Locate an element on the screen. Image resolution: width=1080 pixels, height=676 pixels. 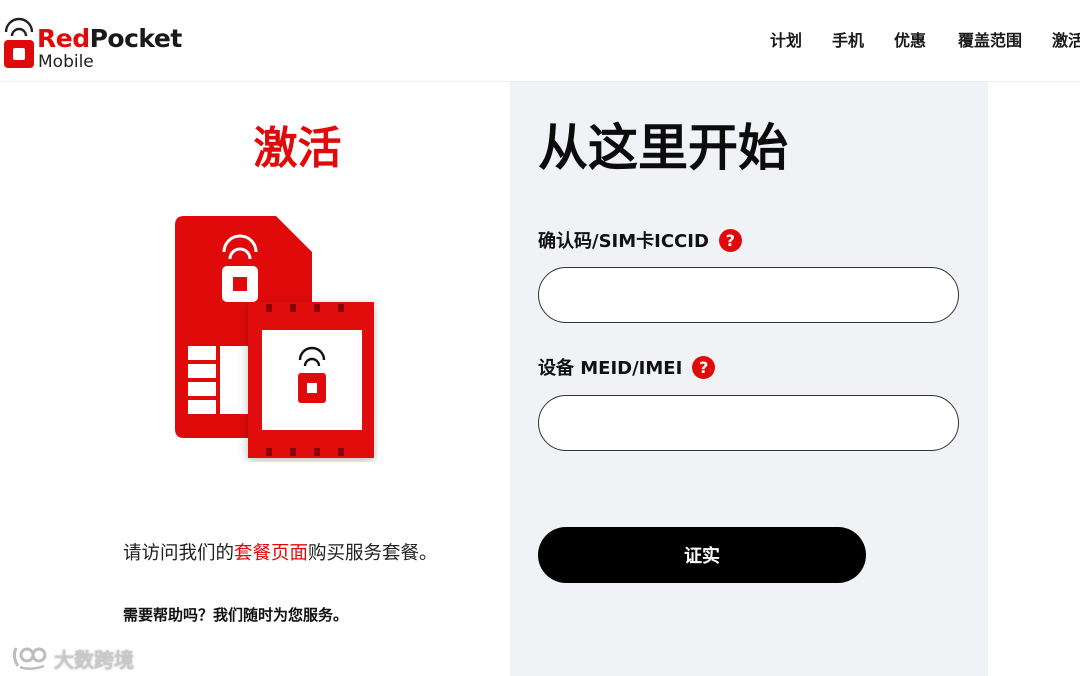
nav-item-plans: 计划 is located at coordinates (786, 39).